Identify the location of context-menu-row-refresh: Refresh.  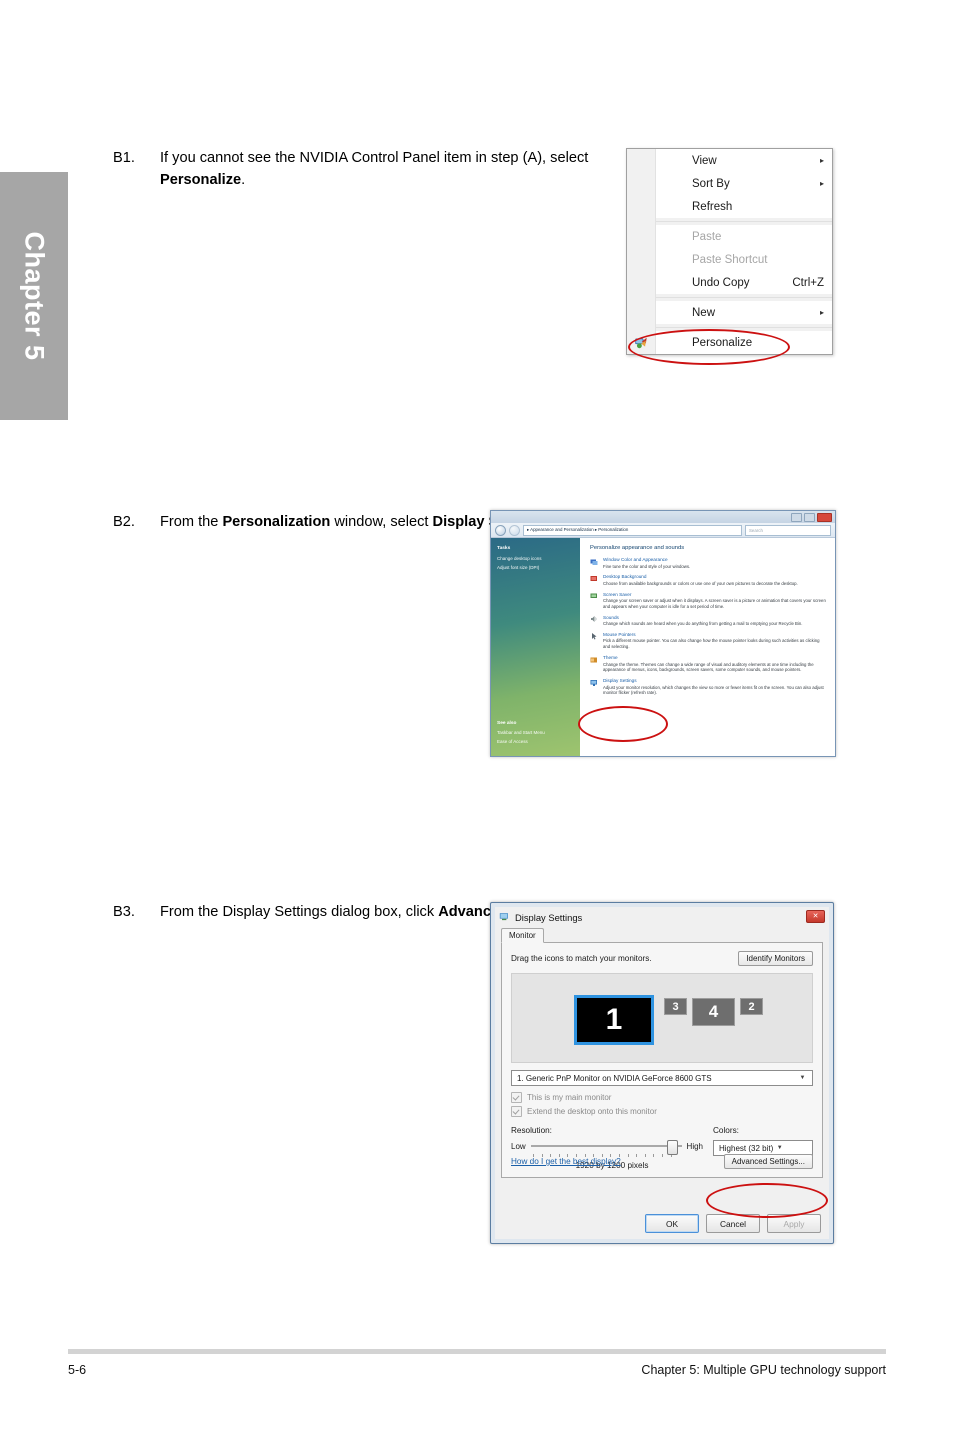
(729, 206).